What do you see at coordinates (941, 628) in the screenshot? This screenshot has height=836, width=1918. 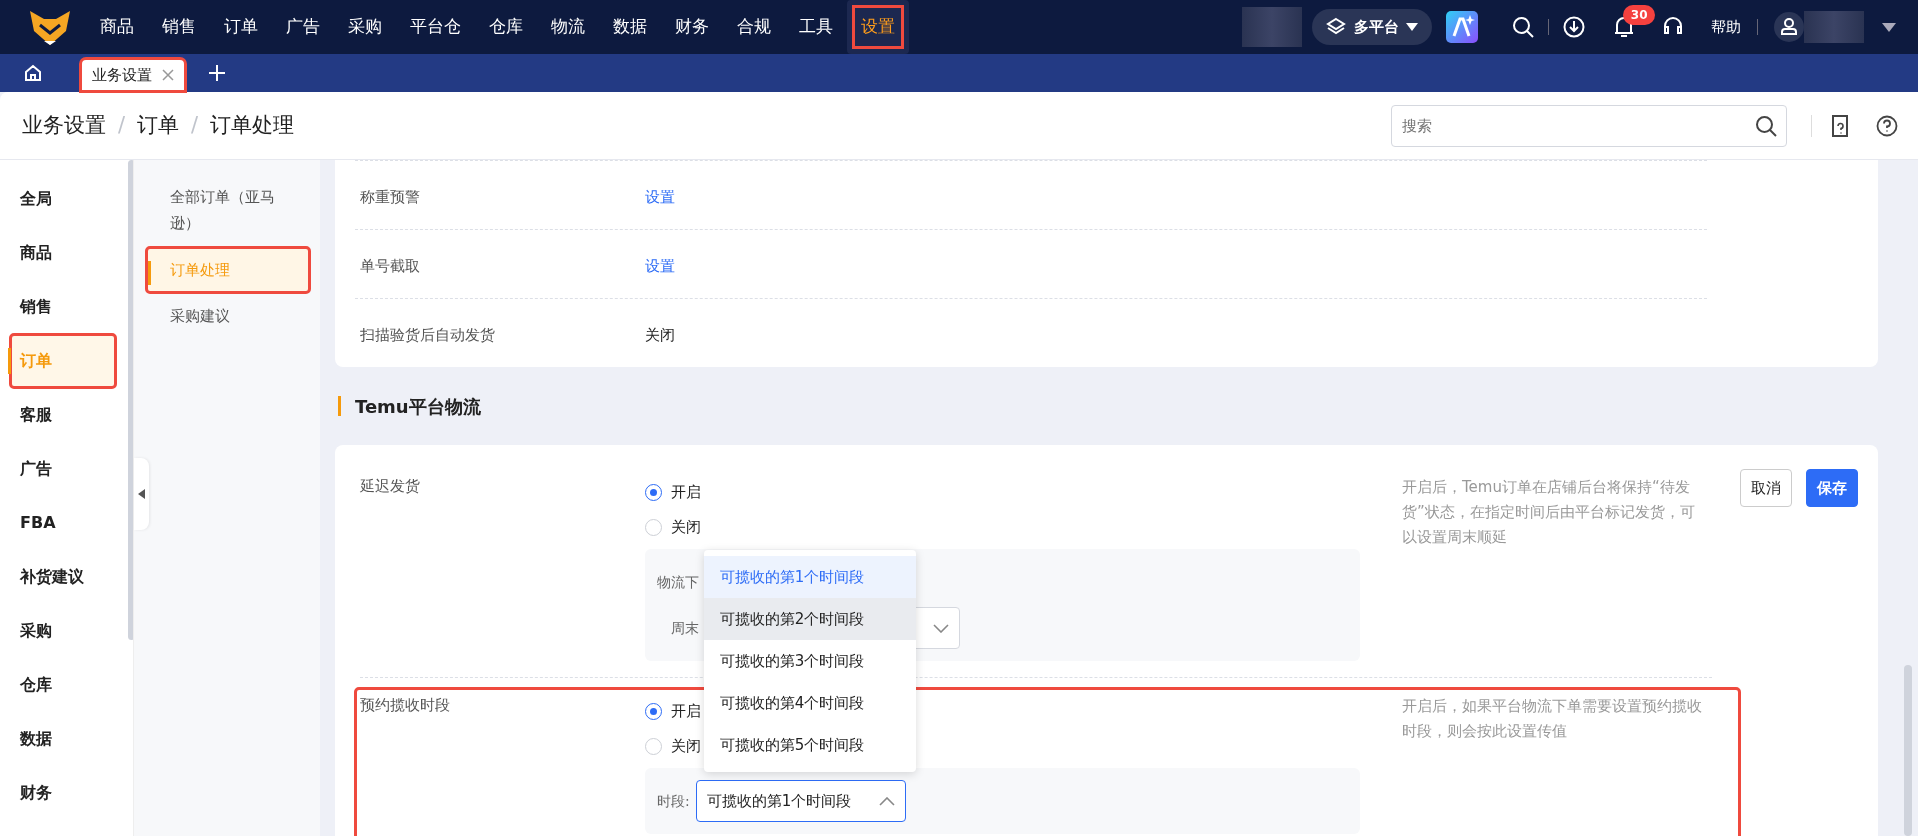 I see `chevron-down-icon` at bounding box center [941, 628].